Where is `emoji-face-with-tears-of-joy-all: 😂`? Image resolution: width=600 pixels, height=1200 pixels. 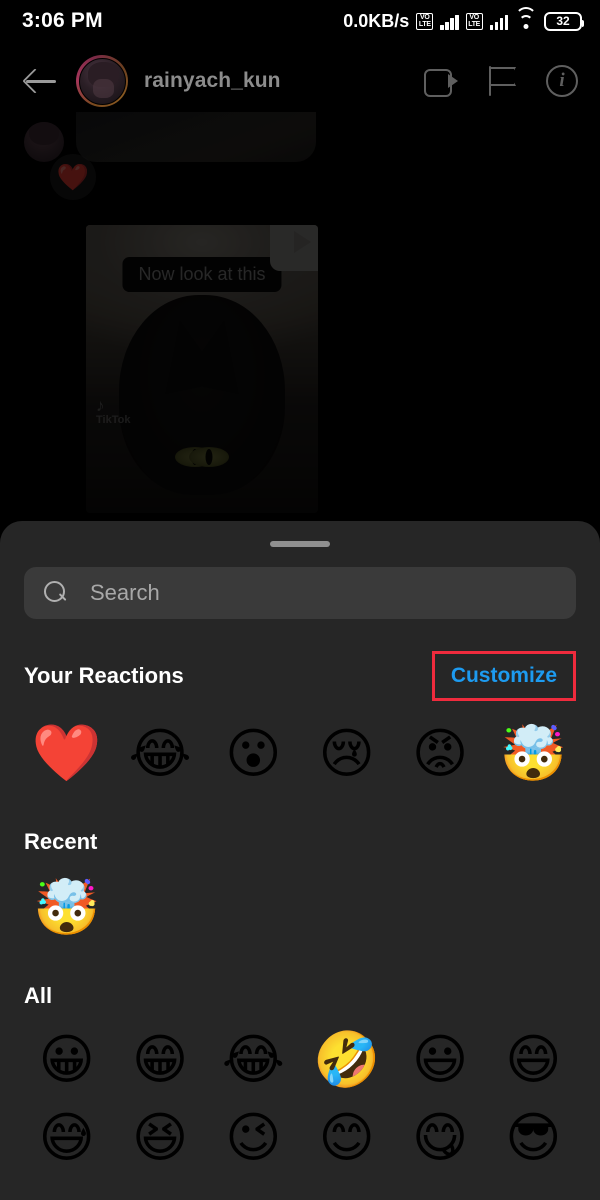 emoji-face-with-tears-of-joy-all: 😂 is located at coordinates (253, 1060).